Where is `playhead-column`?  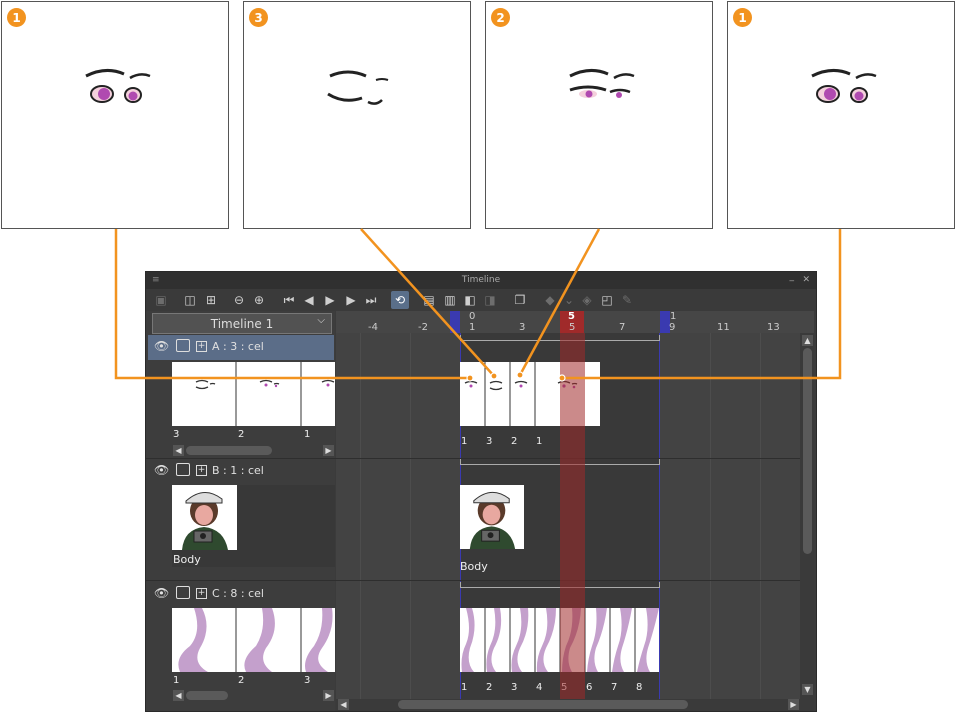
playhead-column is located at coordinates (572, 516).